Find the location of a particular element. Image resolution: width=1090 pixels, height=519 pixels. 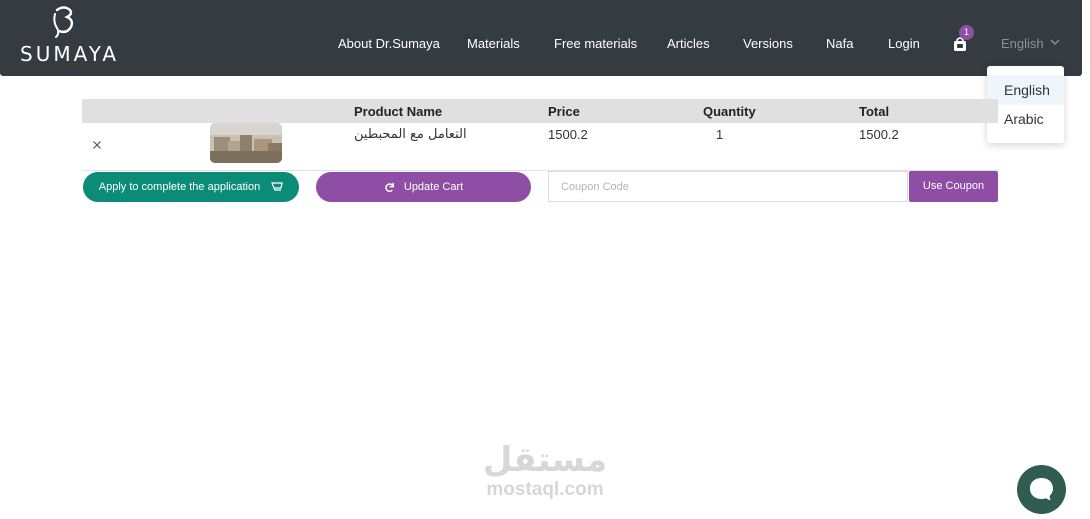

product-name-cell: التعامل مع المحبطين is located at coordinates (410, 134).